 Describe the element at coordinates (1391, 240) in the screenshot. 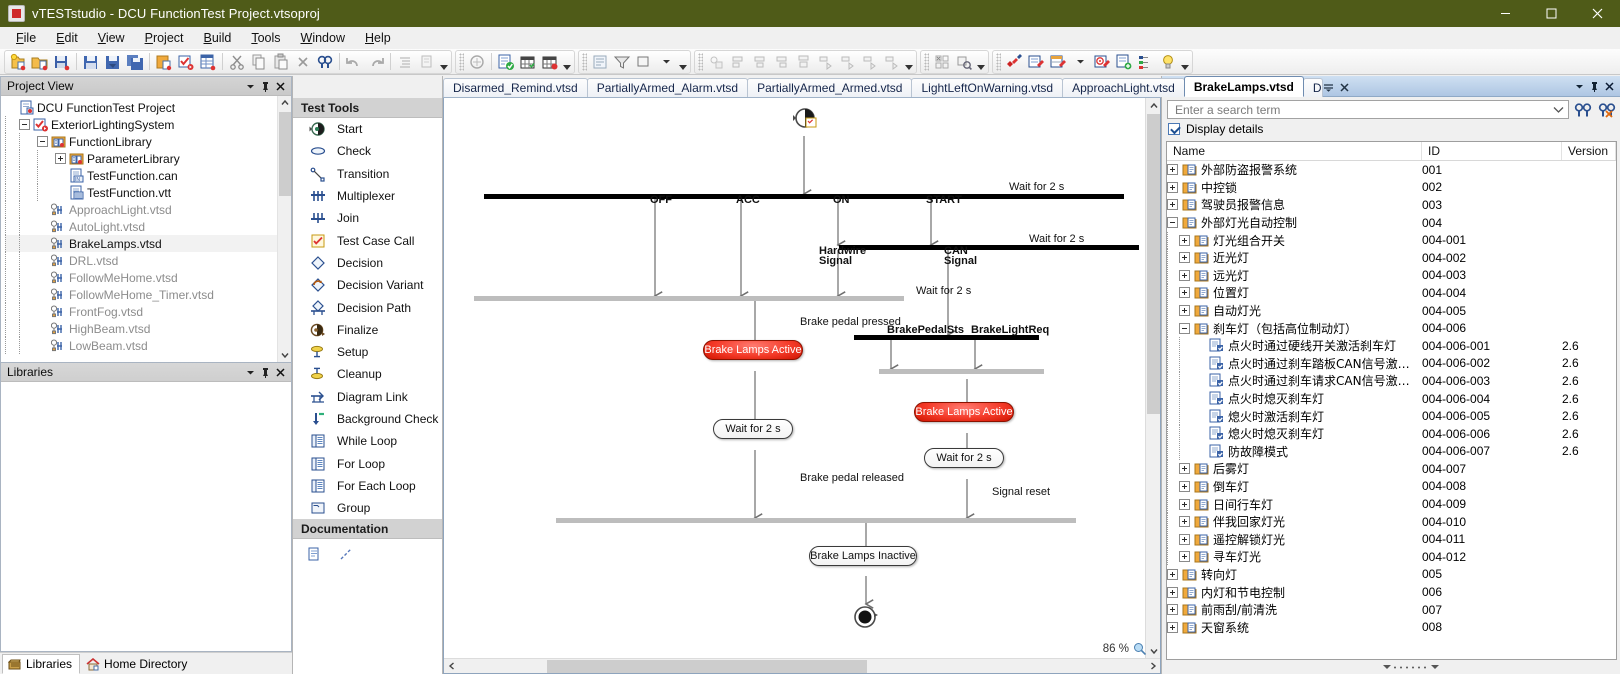

I see `trace-item-row: 灯光组合开关 004-001` at that location.